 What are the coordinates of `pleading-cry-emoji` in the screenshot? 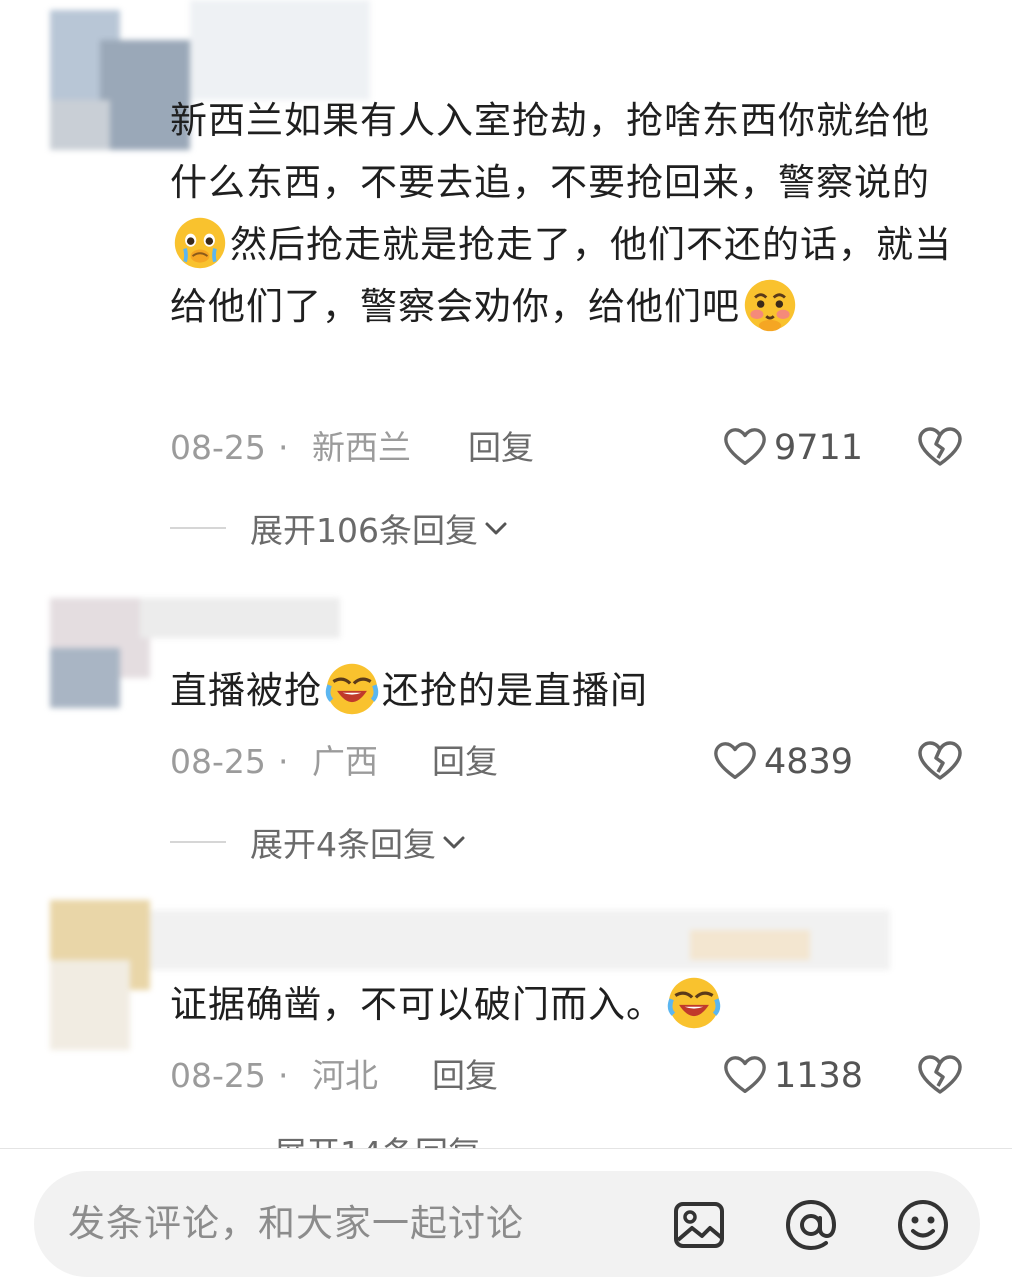 It's located at (200, 243).